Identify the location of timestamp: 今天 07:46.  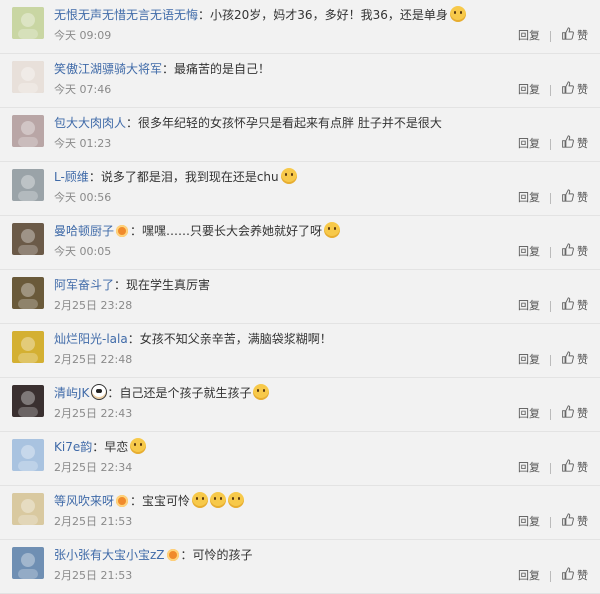
(83, 89).